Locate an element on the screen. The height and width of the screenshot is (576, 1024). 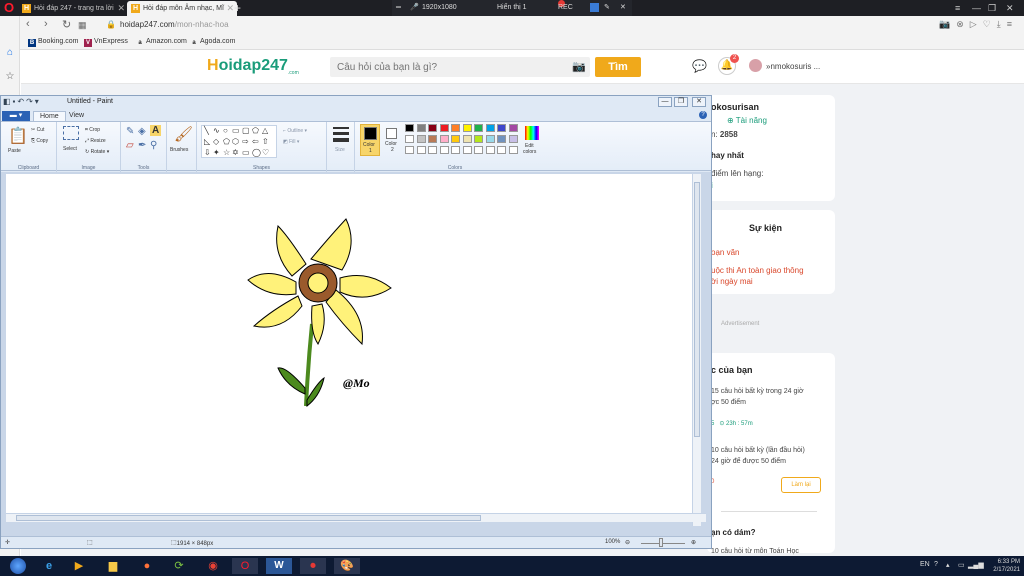
mic-icon: 🎤 is located at coordinates (414, 8).